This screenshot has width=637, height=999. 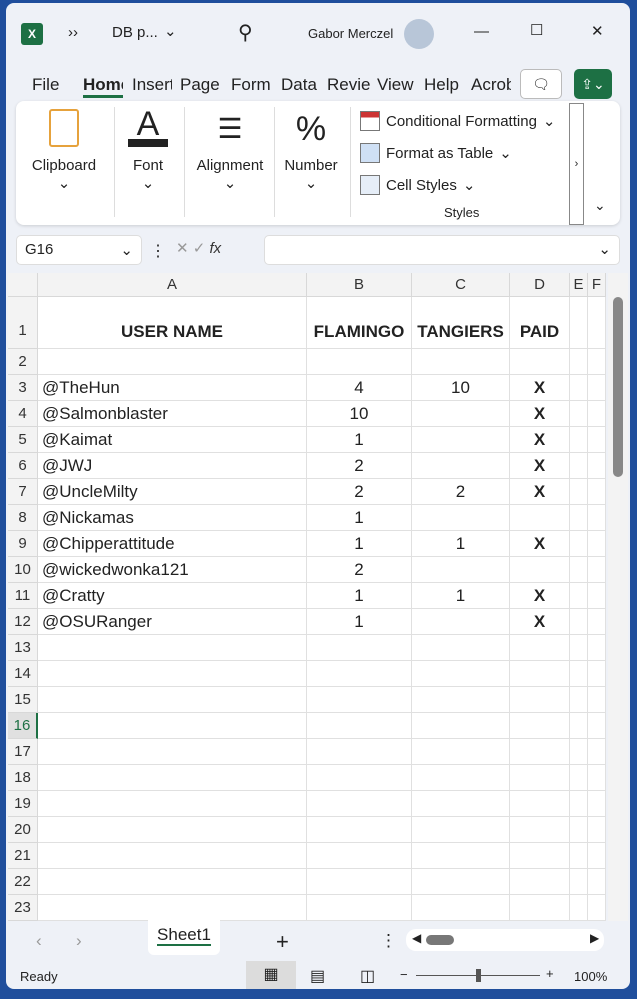 I want to click on tab-acrobat: Acrob, so click(x=491, y=85).